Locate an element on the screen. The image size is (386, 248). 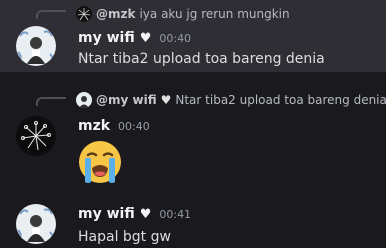
reply-text: Ntar tiba2 upload toa bareng denia is located at coordinates (280, 100).